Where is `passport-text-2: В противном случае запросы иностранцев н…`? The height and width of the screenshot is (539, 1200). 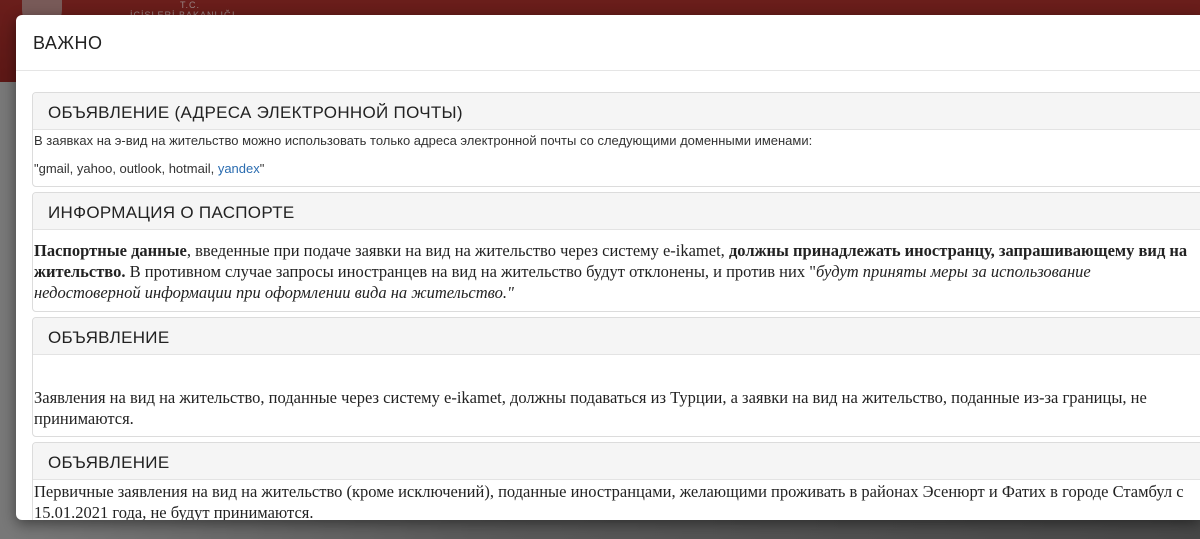
passport-text-2: В противном случае запросы иностранцев н… is located at coordinates (470, 271).